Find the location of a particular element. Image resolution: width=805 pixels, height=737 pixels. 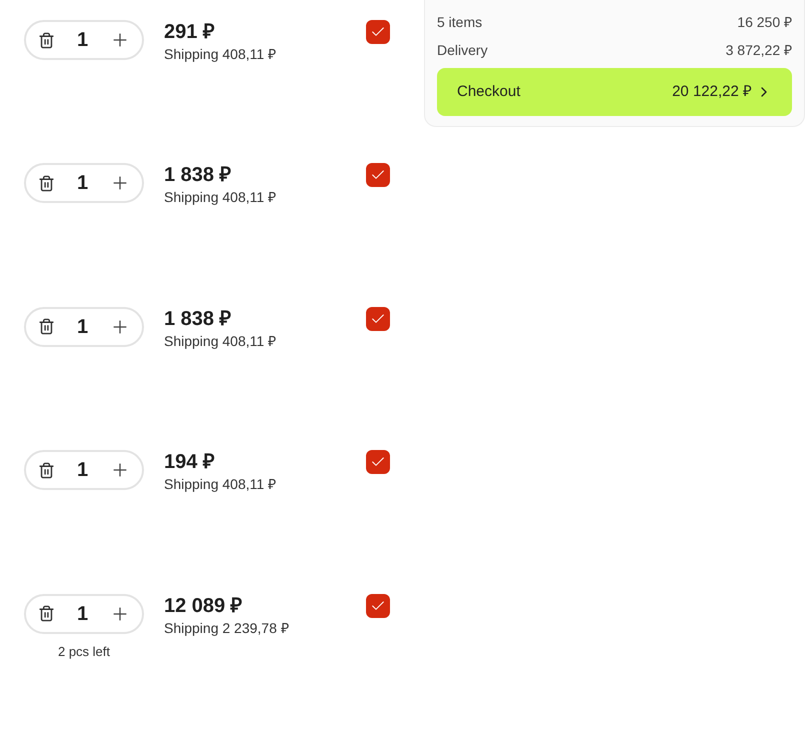

stock-note: 2 pcs left is located at coordinates (84, 651).